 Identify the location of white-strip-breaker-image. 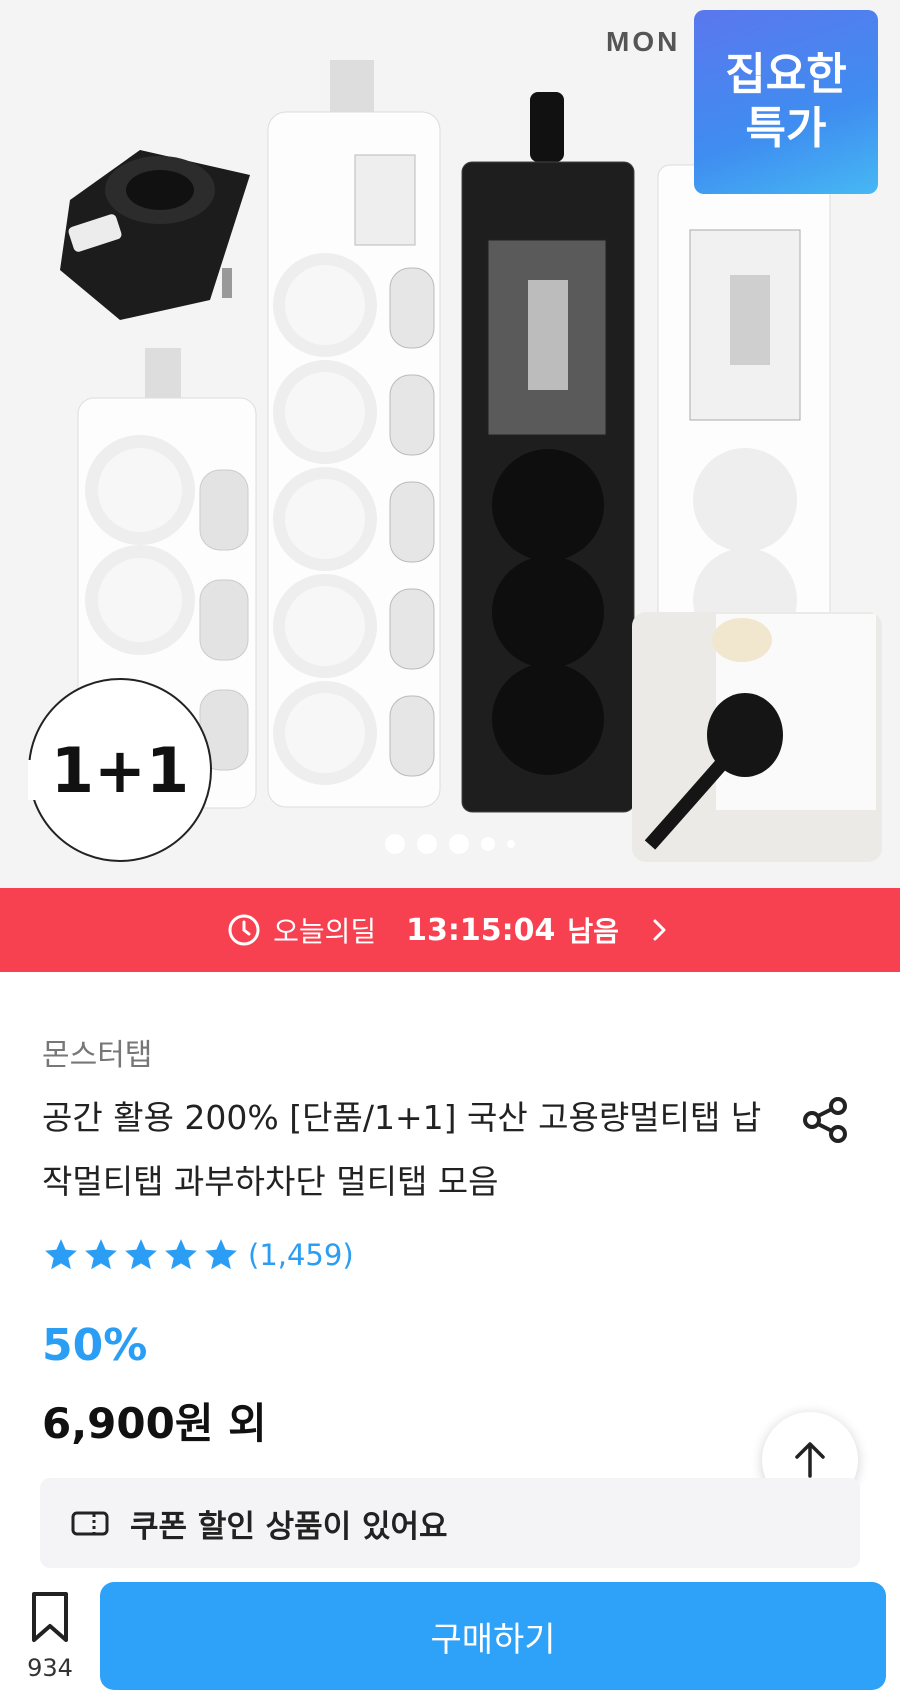
(744, 408).